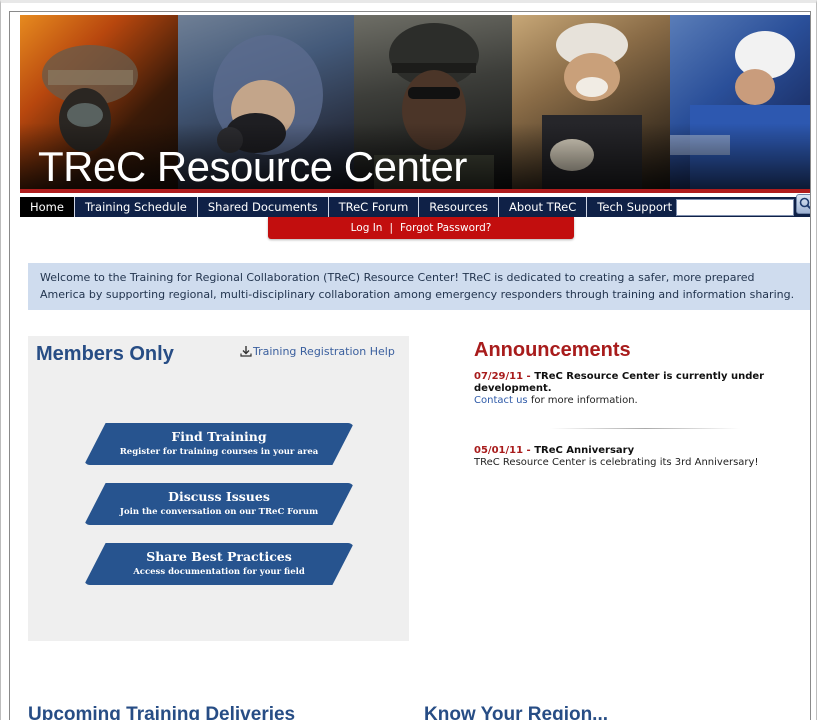  Describe the element at coordinates (136, 207) in the screenshot. I see `nav-training-schedule: Training Schedule` at that location.